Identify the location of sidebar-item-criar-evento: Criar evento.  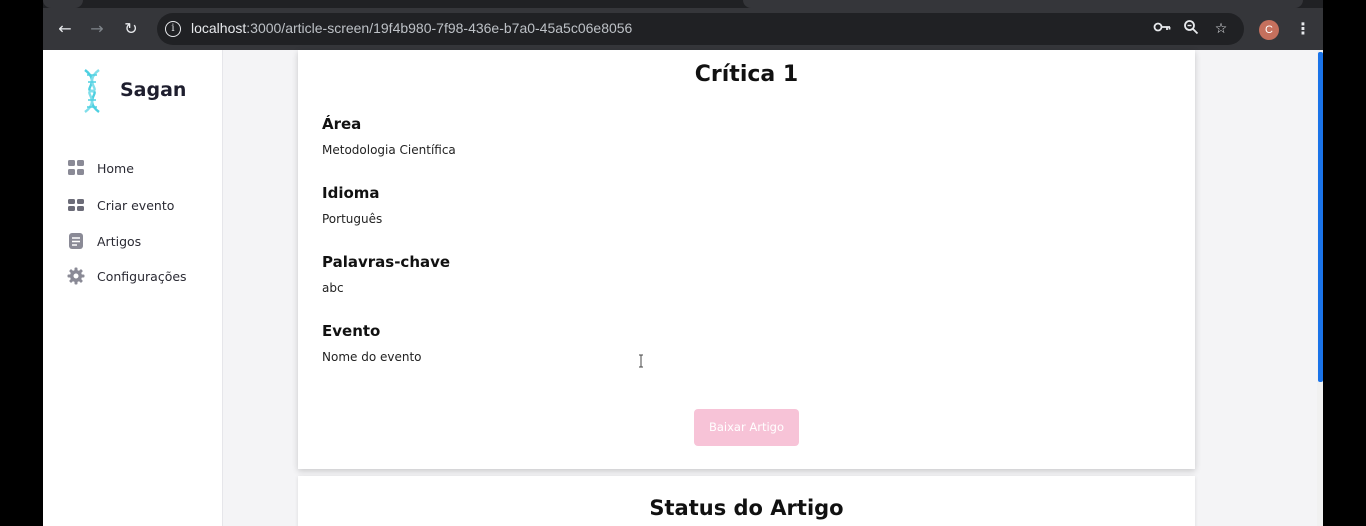
(120, 205).